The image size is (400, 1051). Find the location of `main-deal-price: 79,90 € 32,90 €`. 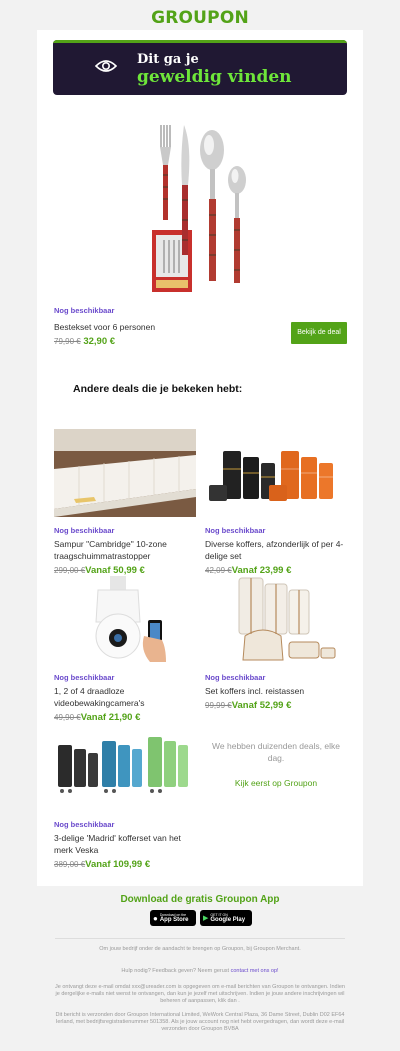

main-deal-price: 79,90 € 32,90 € is located at coordinates (84, 341).